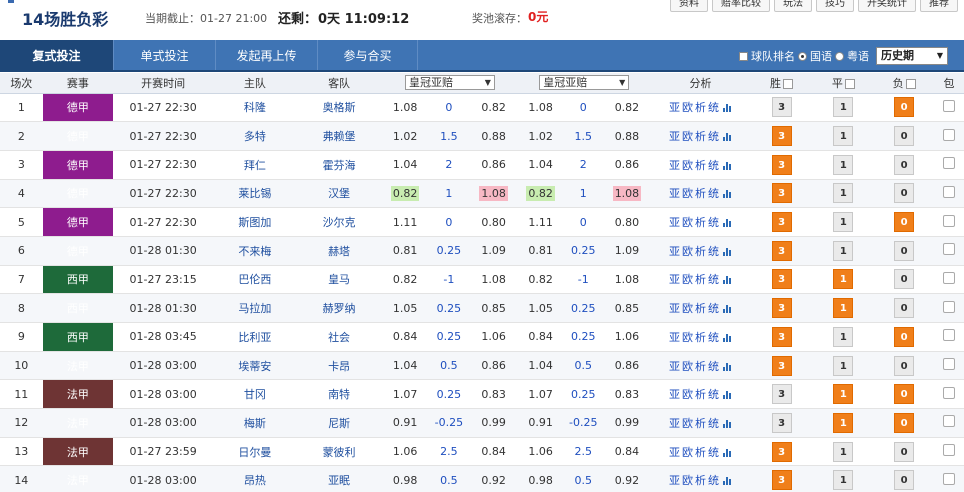  I want to click on home-team-link: 科隆, so click(255, 107).